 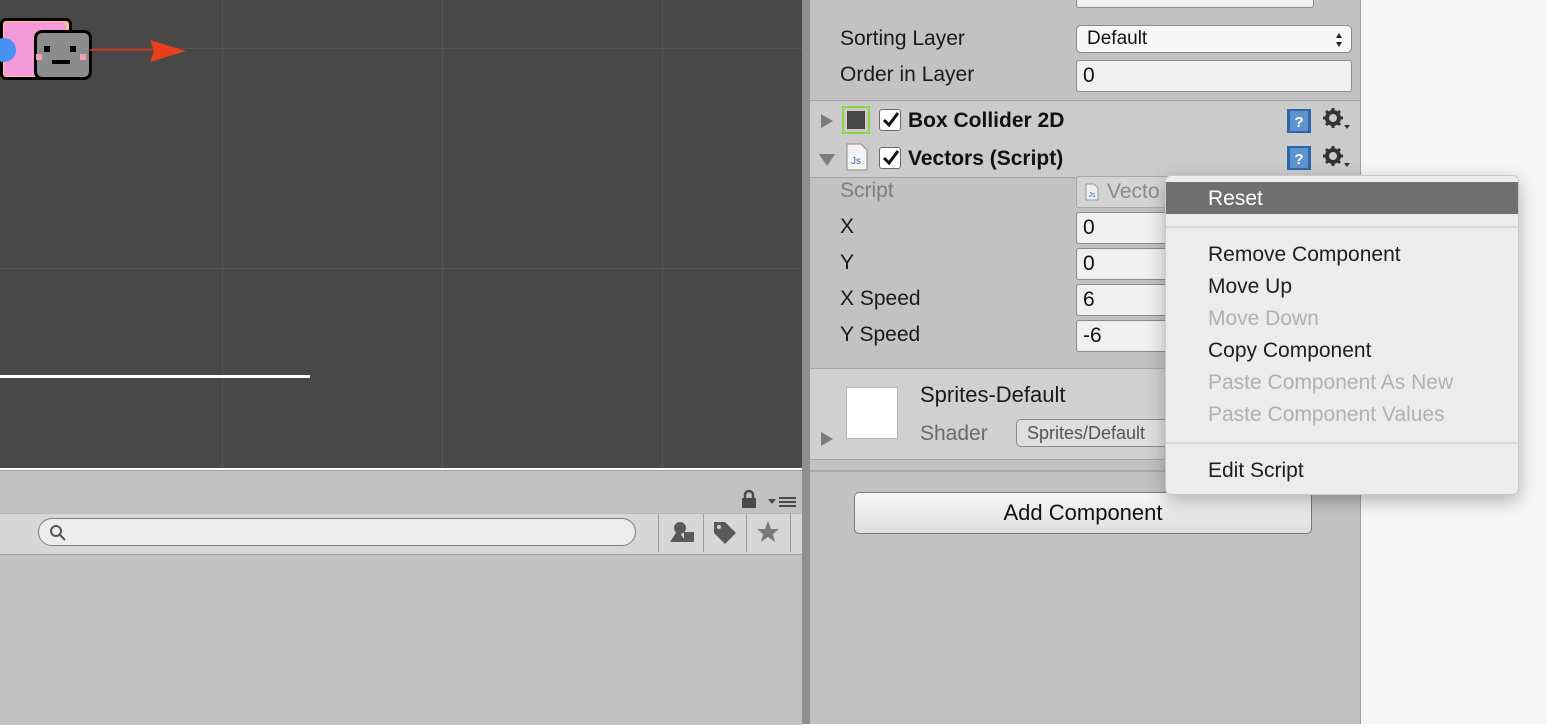 What do you see at coordinates (1256, 470) in the screenshot?
I see `menu-item-label: Edit Script` at bounding box center [1256, 470].